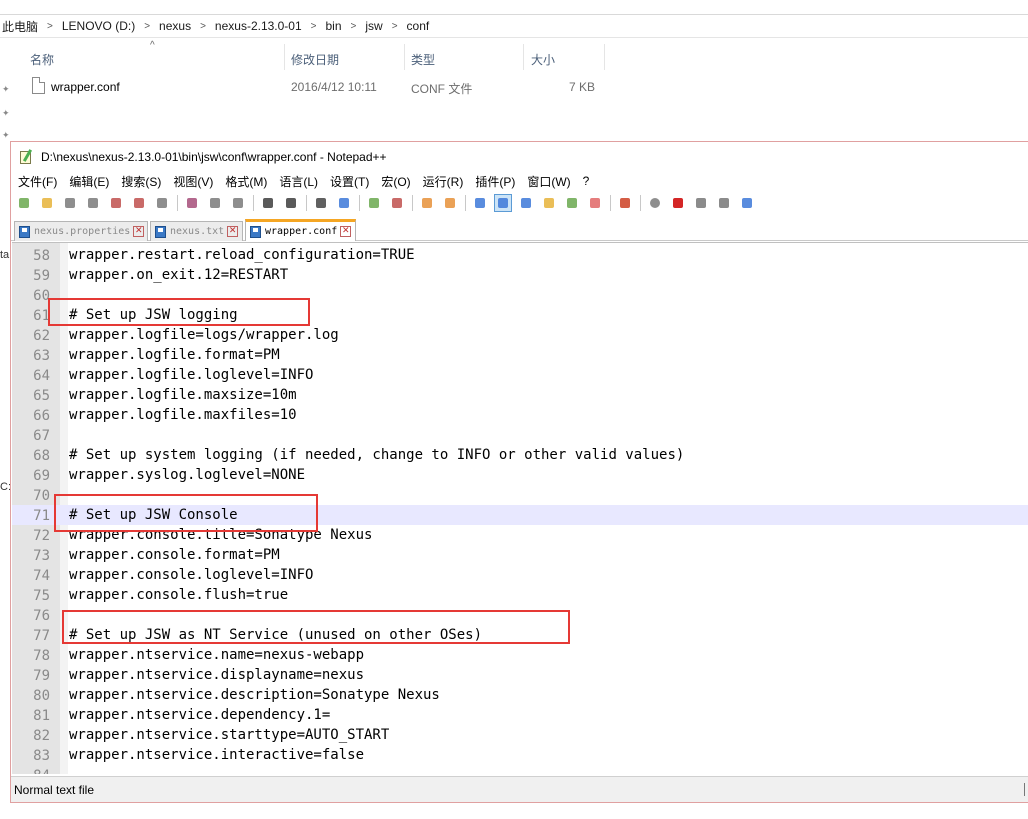 This screenshot has height=819, width=1028. What do you see at coordinates (520, 735) in the screenshot?
I see `editor-line: 82 wrapper.ntservice.starttype=AUTO_START` at bounding box center [520, 735].